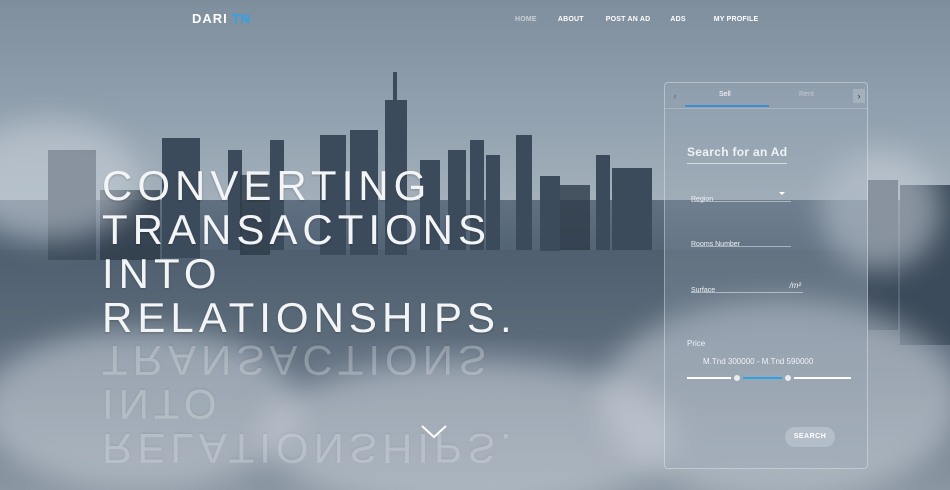 The image size is (950, 490). What do you see at coordinates (741, 240) in the screenshot?
I see `rooms-number-field: Rooms Number` at bounding box center [741, 240].